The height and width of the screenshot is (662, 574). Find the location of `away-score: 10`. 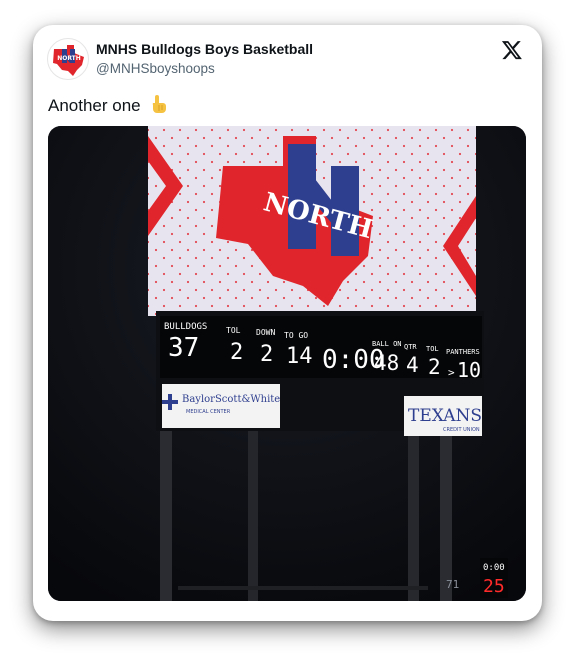

away-score: 10 is located at coordinates (469, 370).